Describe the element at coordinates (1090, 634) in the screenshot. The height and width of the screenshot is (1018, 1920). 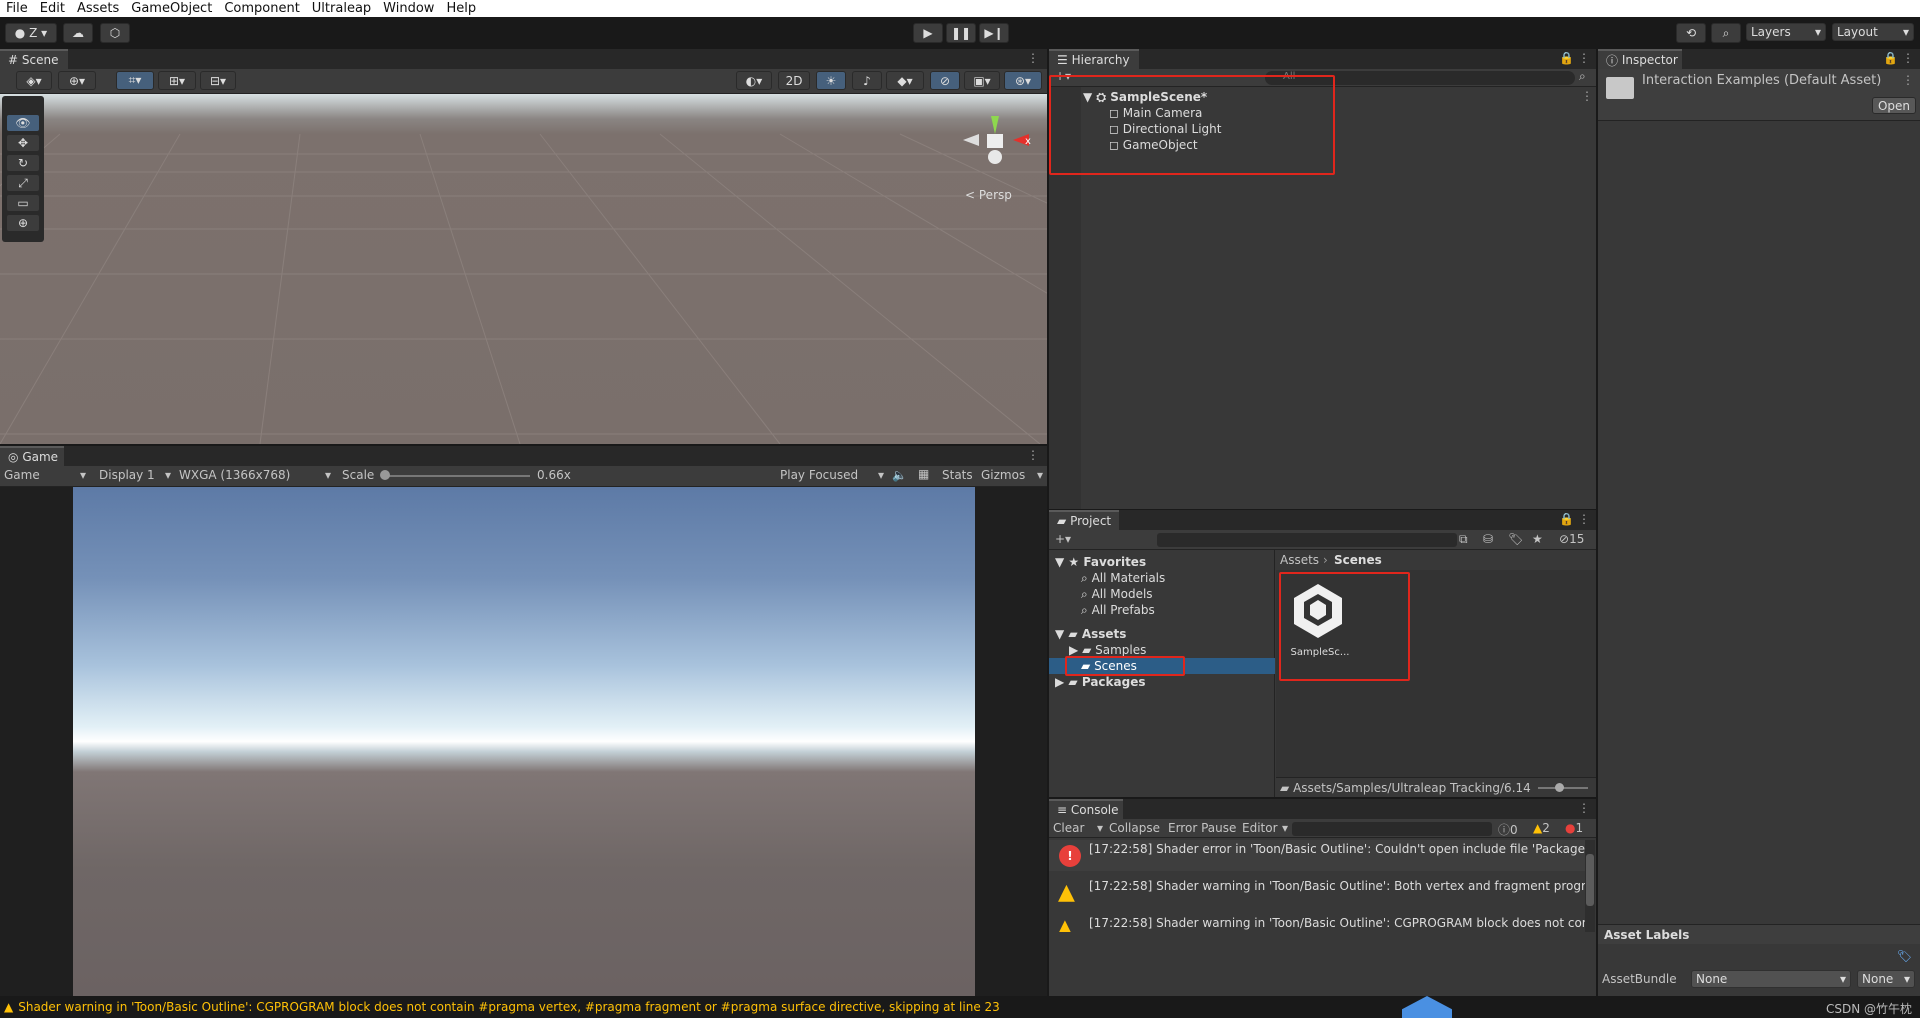
I see `assets-folder: ▼ ▰ Assets` at that location.